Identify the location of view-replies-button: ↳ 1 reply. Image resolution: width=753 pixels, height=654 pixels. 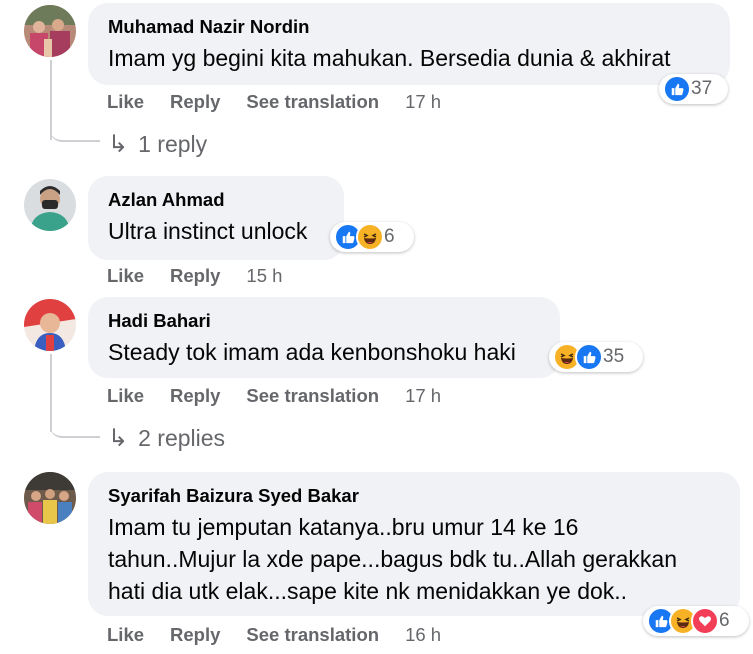
(157, 144).